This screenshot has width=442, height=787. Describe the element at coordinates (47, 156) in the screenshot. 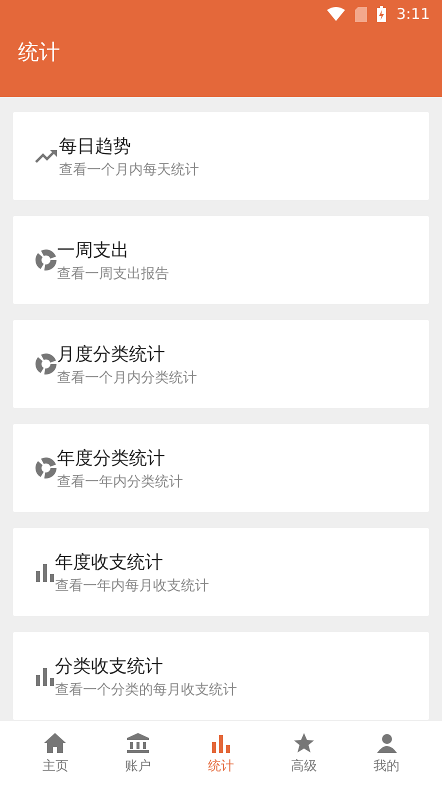

I see `trend-icon` at that location.